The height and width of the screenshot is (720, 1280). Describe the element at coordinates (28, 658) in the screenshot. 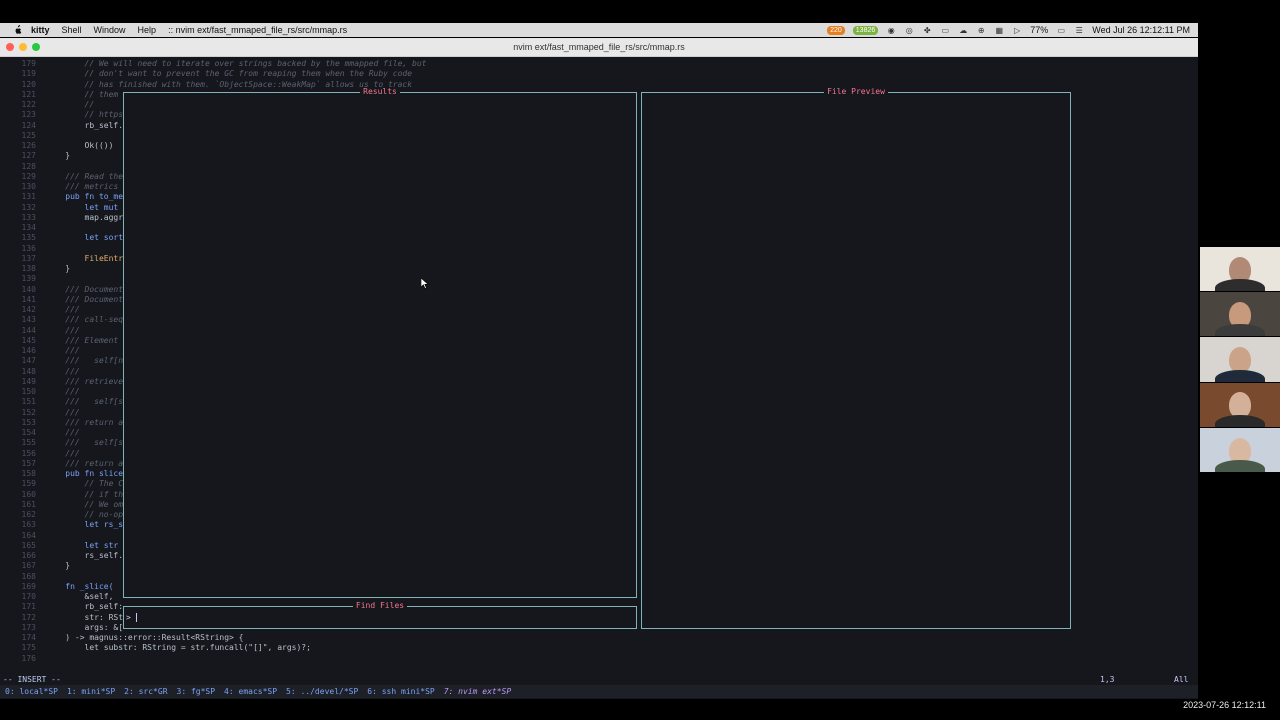

I see `line-number: 176` at that location.